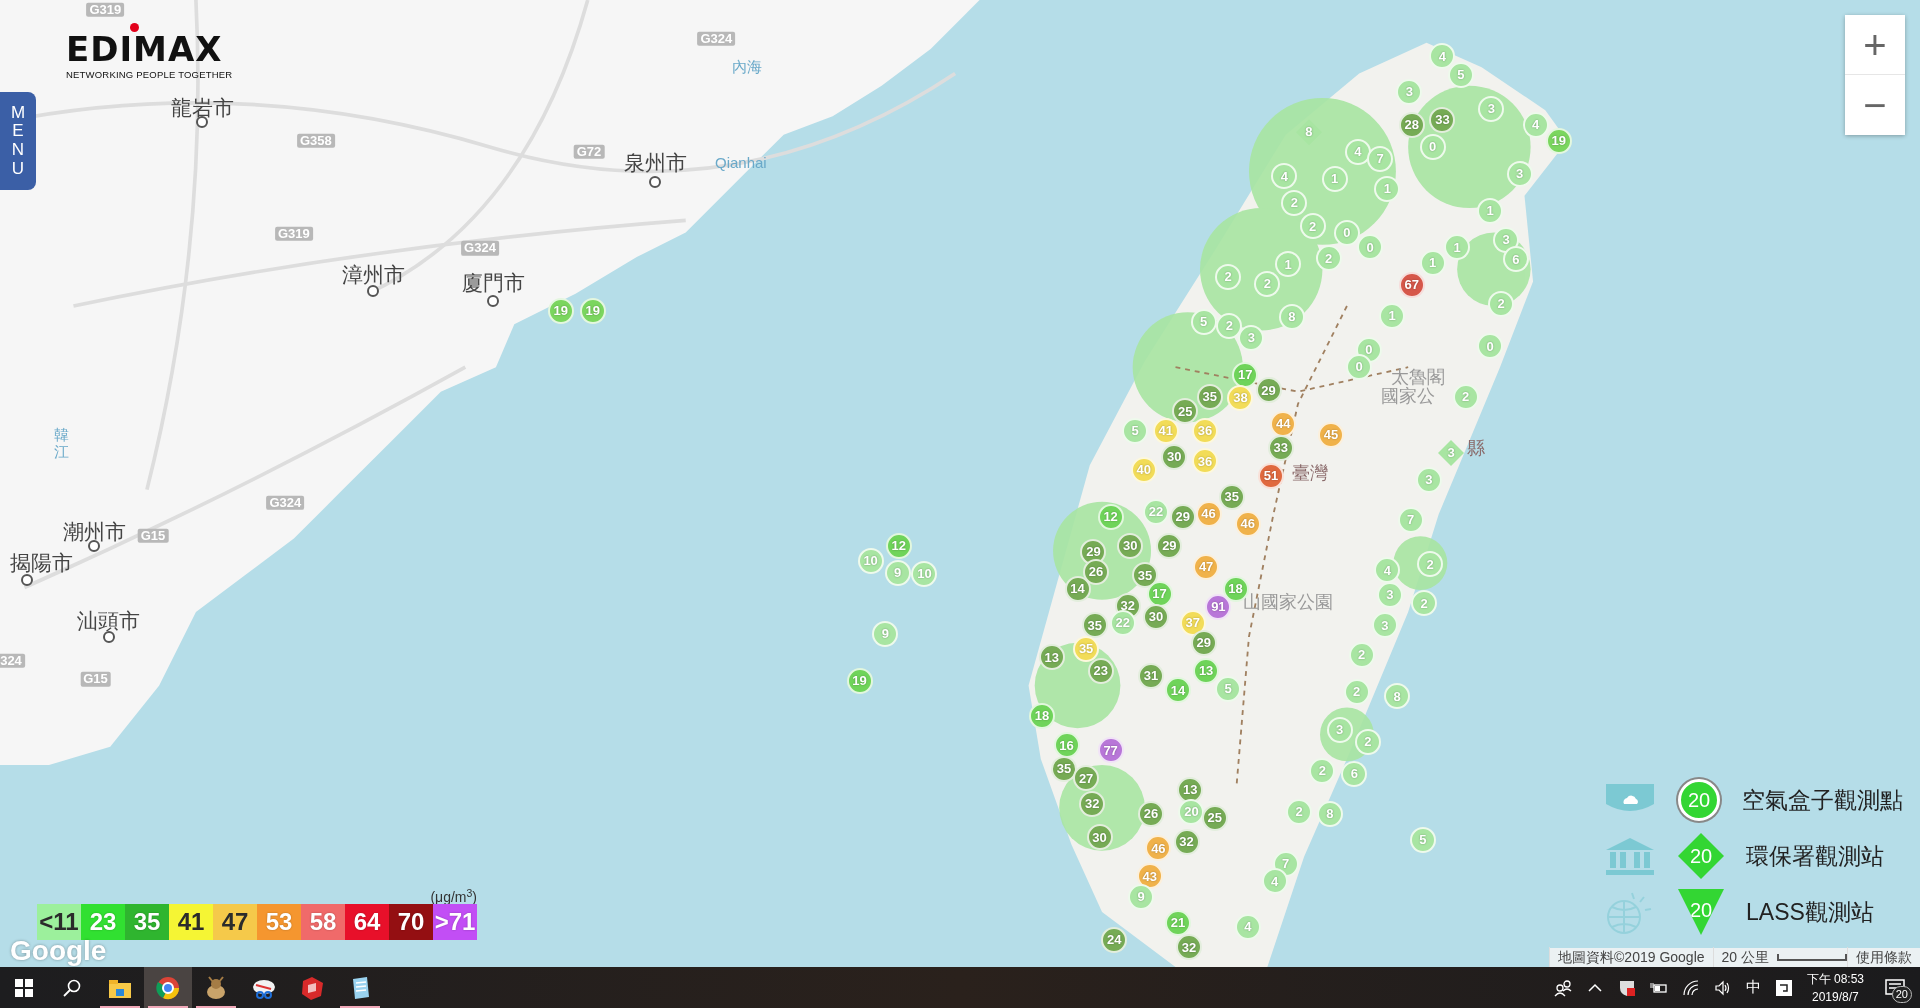 This screenshot has height=1008, width=1920. Describe the element at coordinates (1822, 800) in the screenshot. I see `legend-label: 空氣盒子觀測點` at that location.